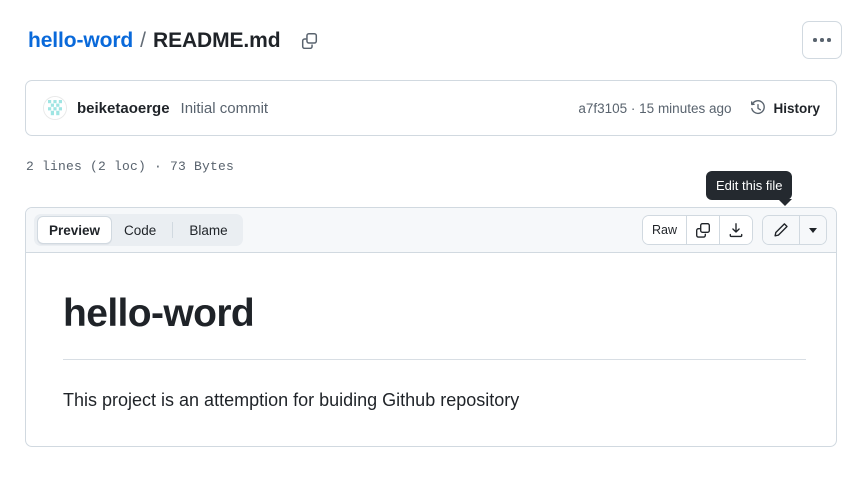 The height and width of the screenshot is (501, 861). I want to click on edit-options-dropdown-button, so click(812, 230).